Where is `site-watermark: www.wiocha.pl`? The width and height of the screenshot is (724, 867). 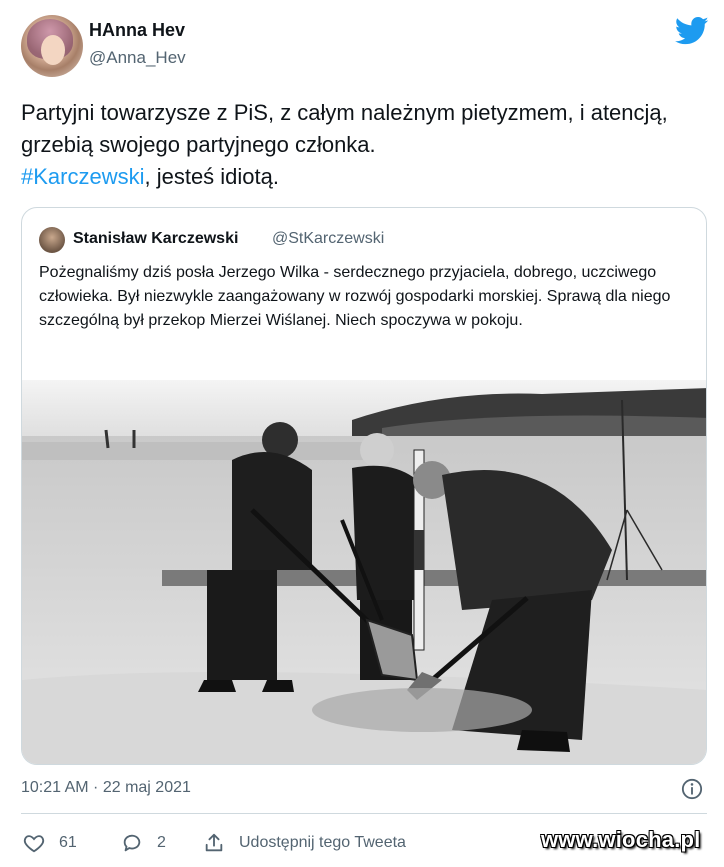 site-watermark: www.wiocha.pl is located at coordinates (621, 839).